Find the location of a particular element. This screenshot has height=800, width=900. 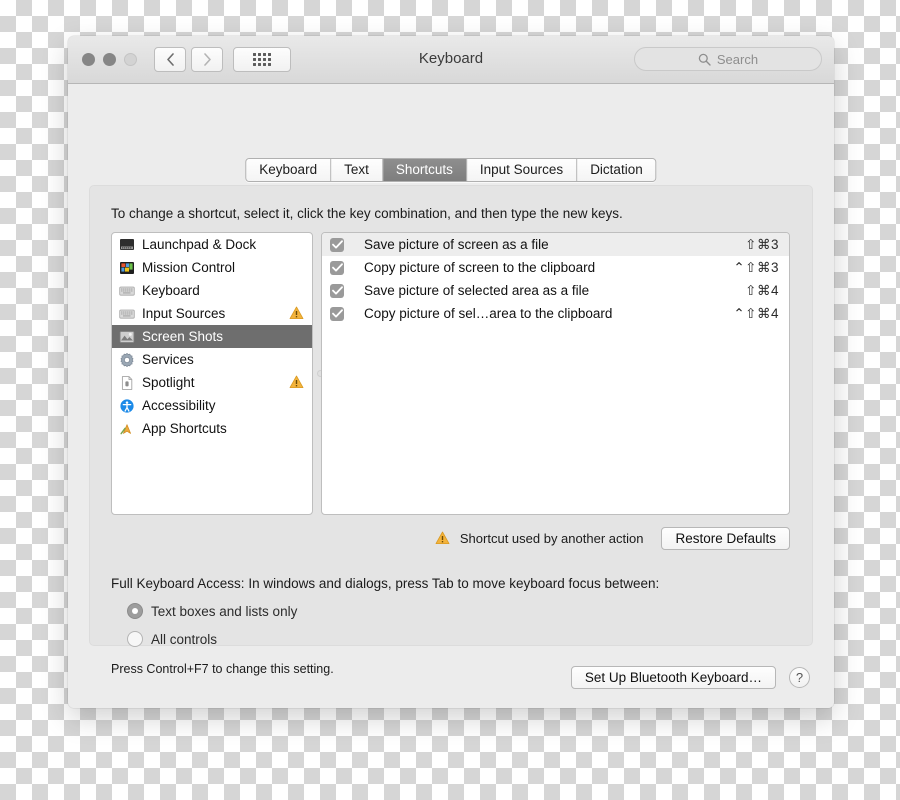

search-placeholder: Search is located at coordinates (737, 59).